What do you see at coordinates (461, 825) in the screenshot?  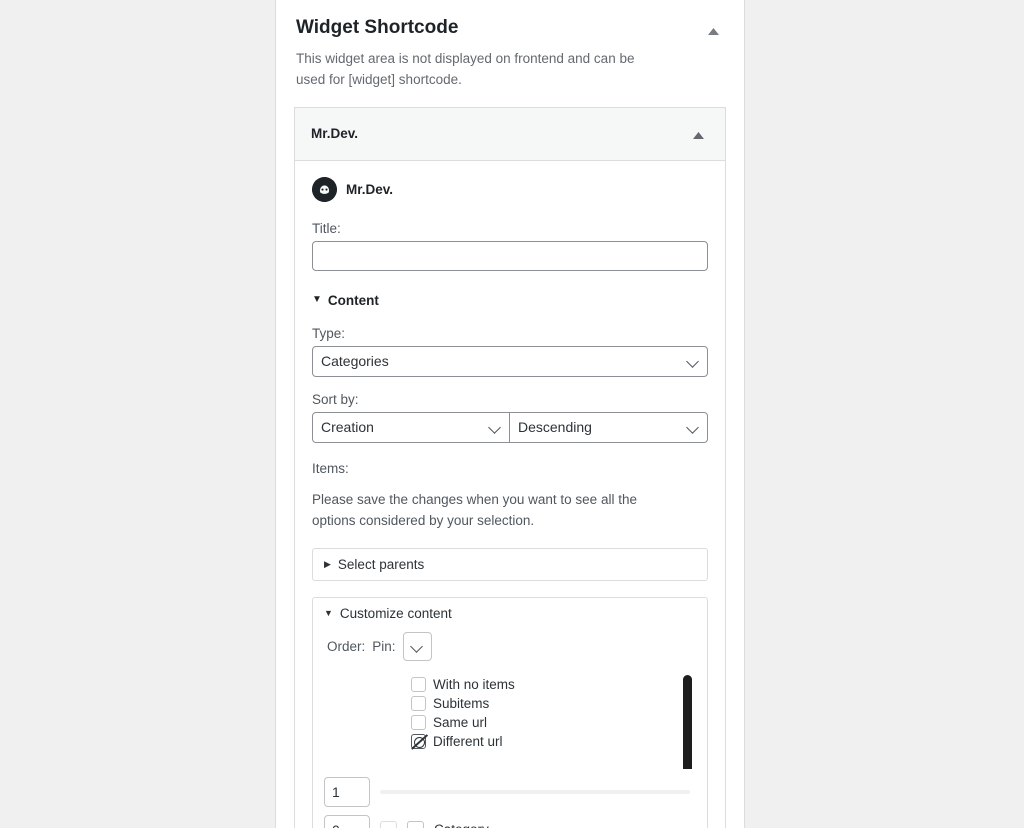 I see `checkbox-category-label: Category` at bounding box center [461, 825].